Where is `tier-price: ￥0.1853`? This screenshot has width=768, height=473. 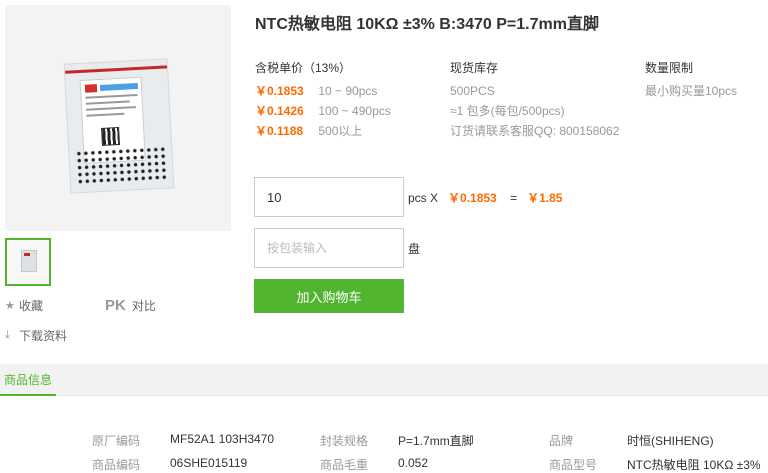 tier-price: ￥0.1853 is located at coordinates (279, 91).